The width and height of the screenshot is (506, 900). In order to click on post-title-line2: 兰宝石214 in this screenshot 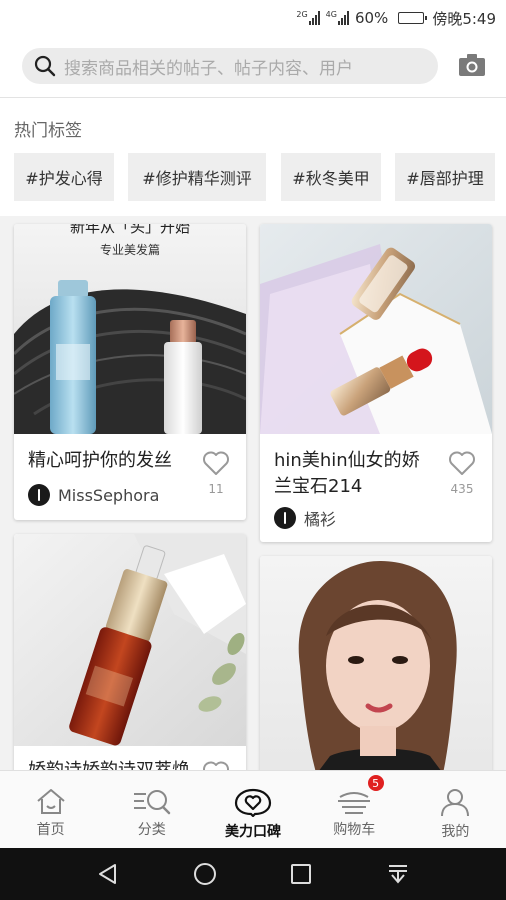, I will do `click(318, 486)`.